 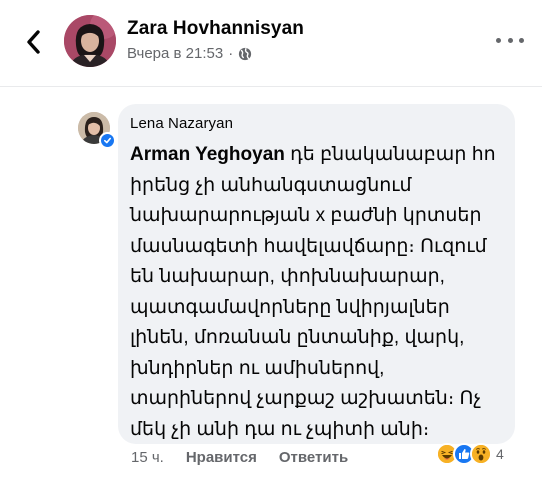 I want to click on reaction-summary: 4, so click(x=470, y=454).